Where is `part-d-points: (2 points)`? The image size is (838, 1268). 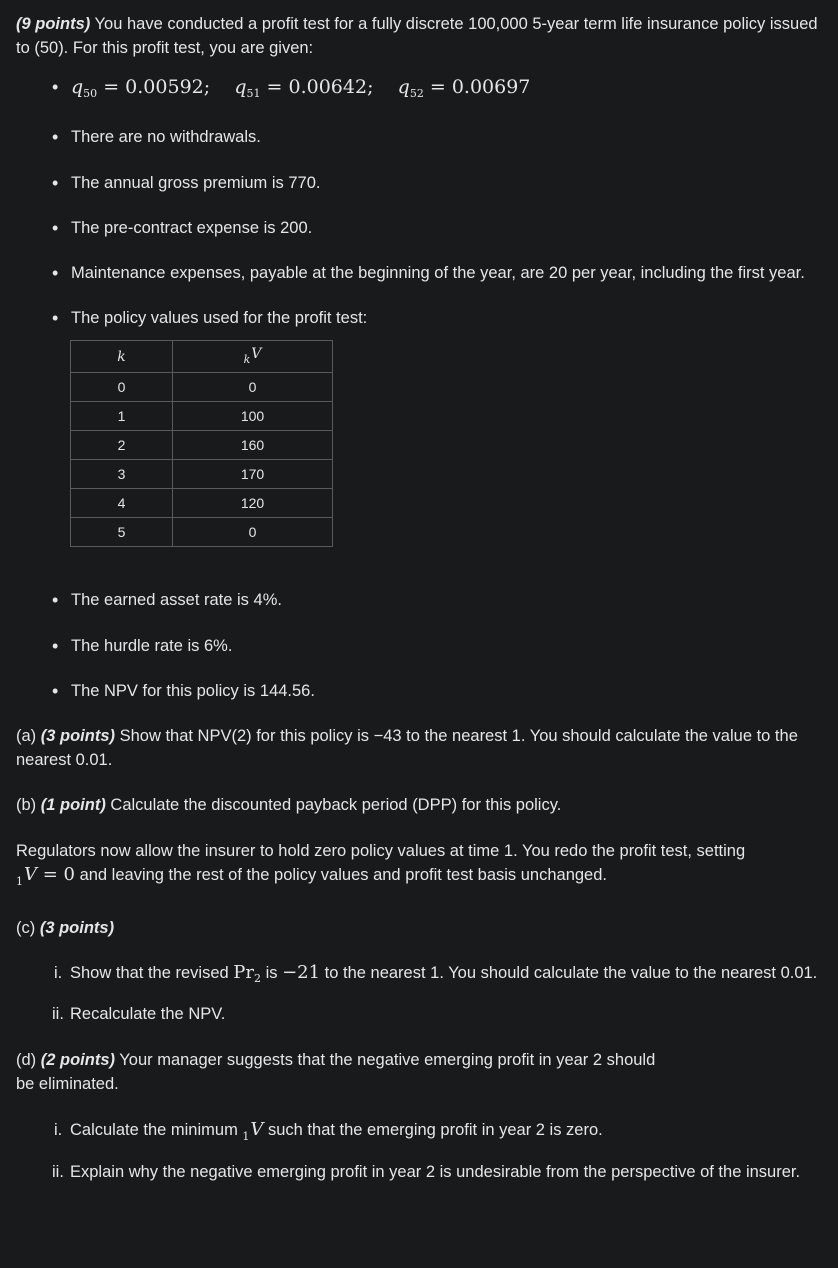
part-d-points: (2 points) is located at coordinates (77, 1060).